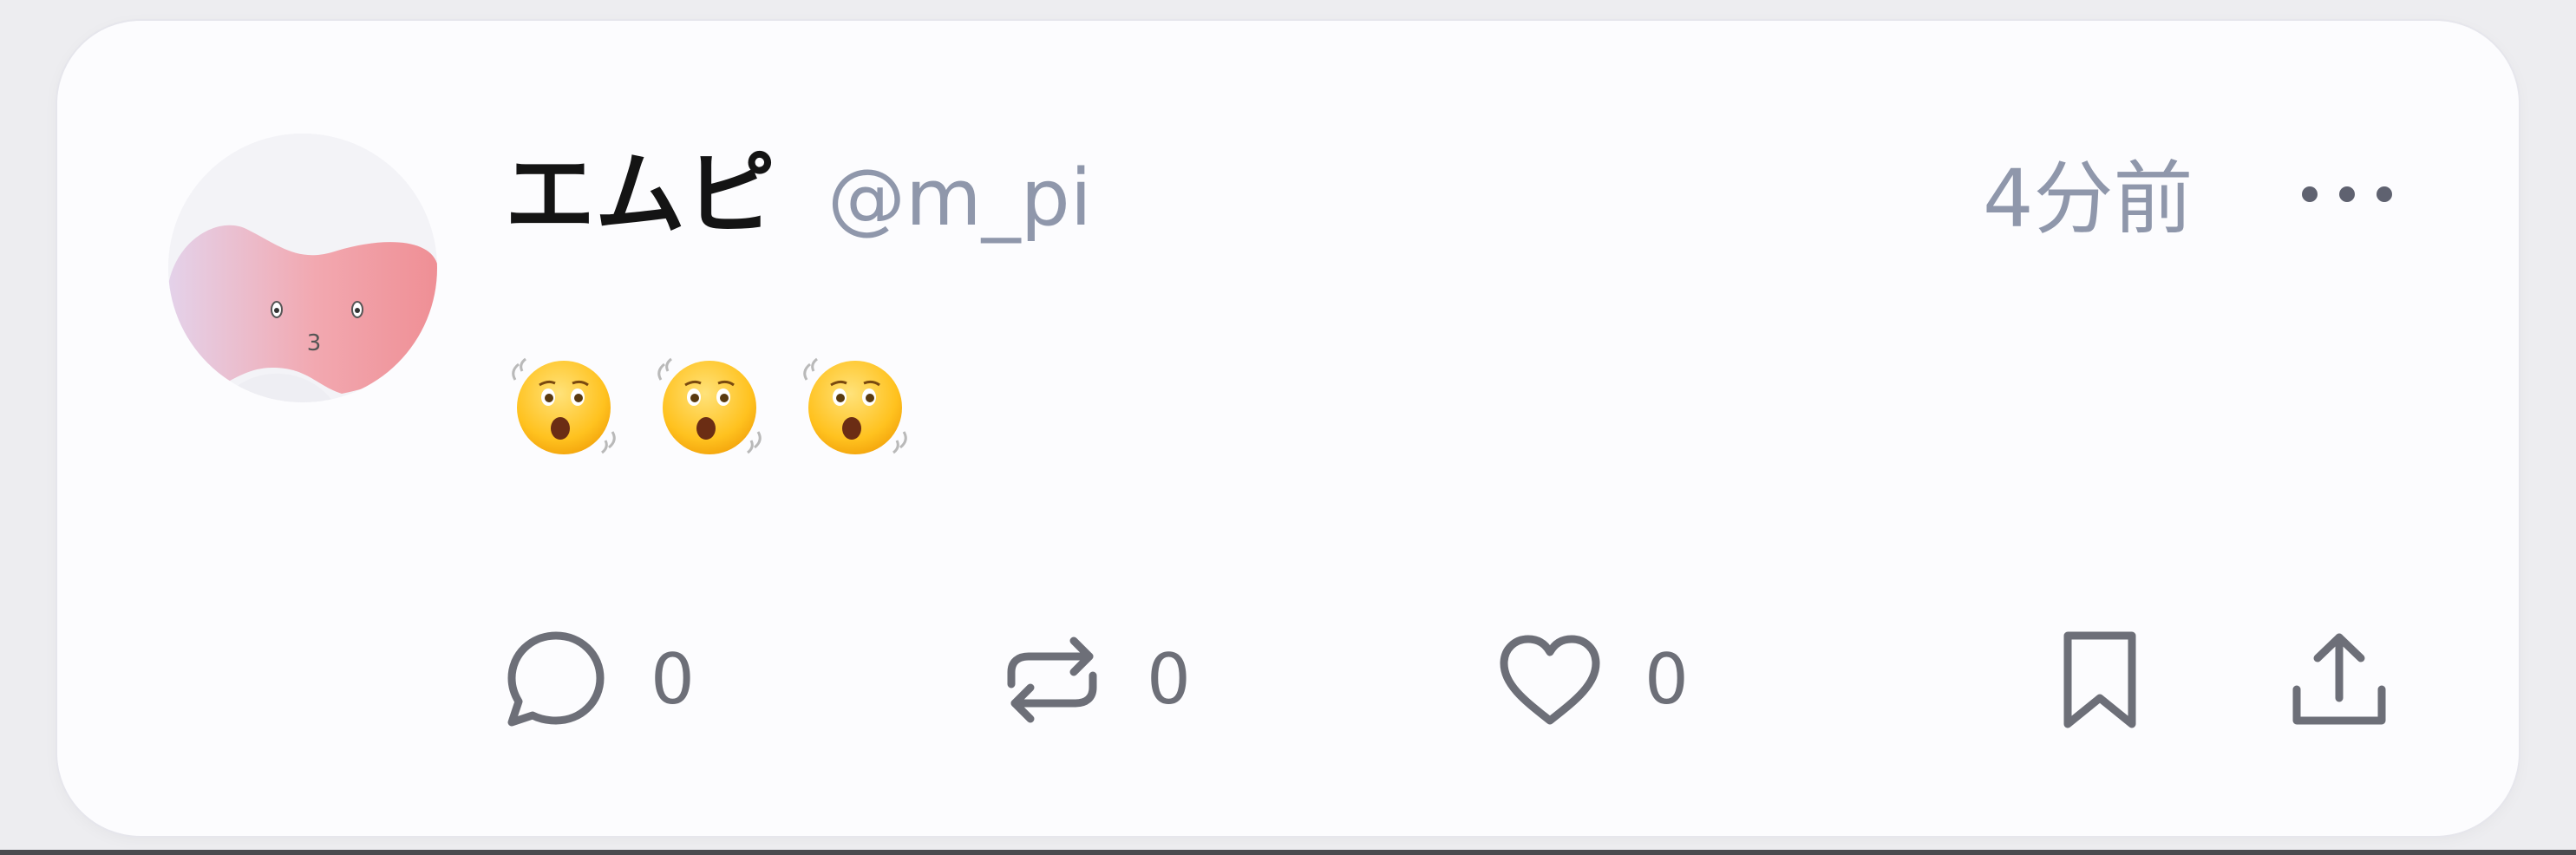  I want to click on repost-arrows-icon, so click(1052, 679).